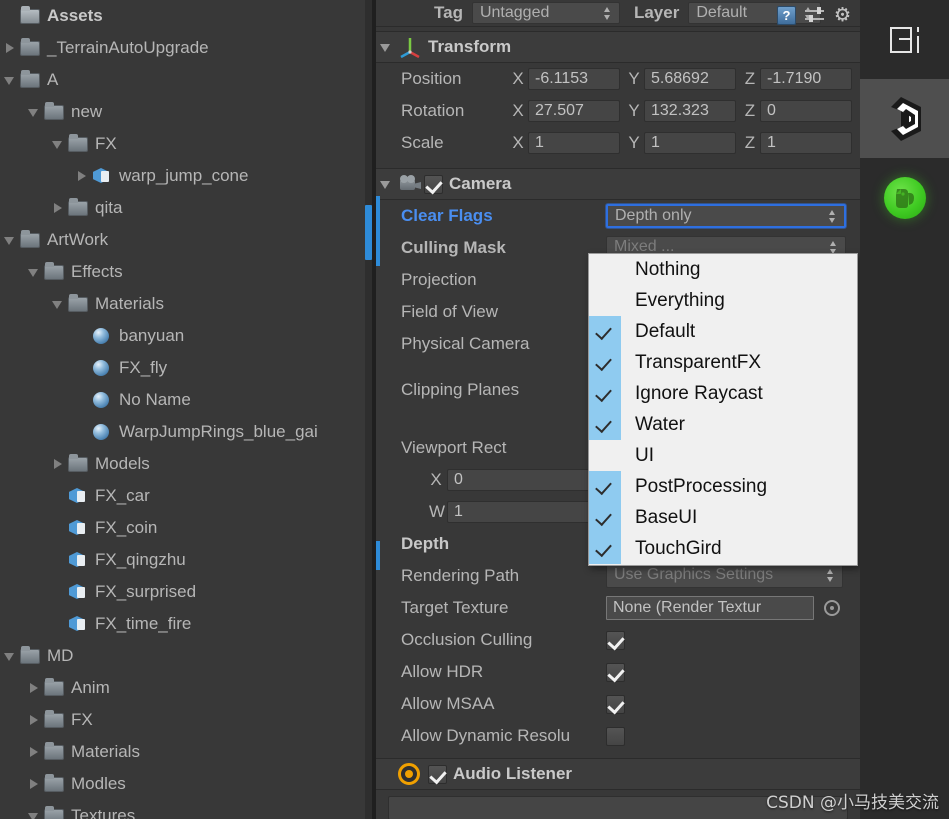 The image size is (949, 819). What do you see at coordinates (786, 15) in the screenshot?
I see `help-icon: ?` at bounding box center [786, 15].